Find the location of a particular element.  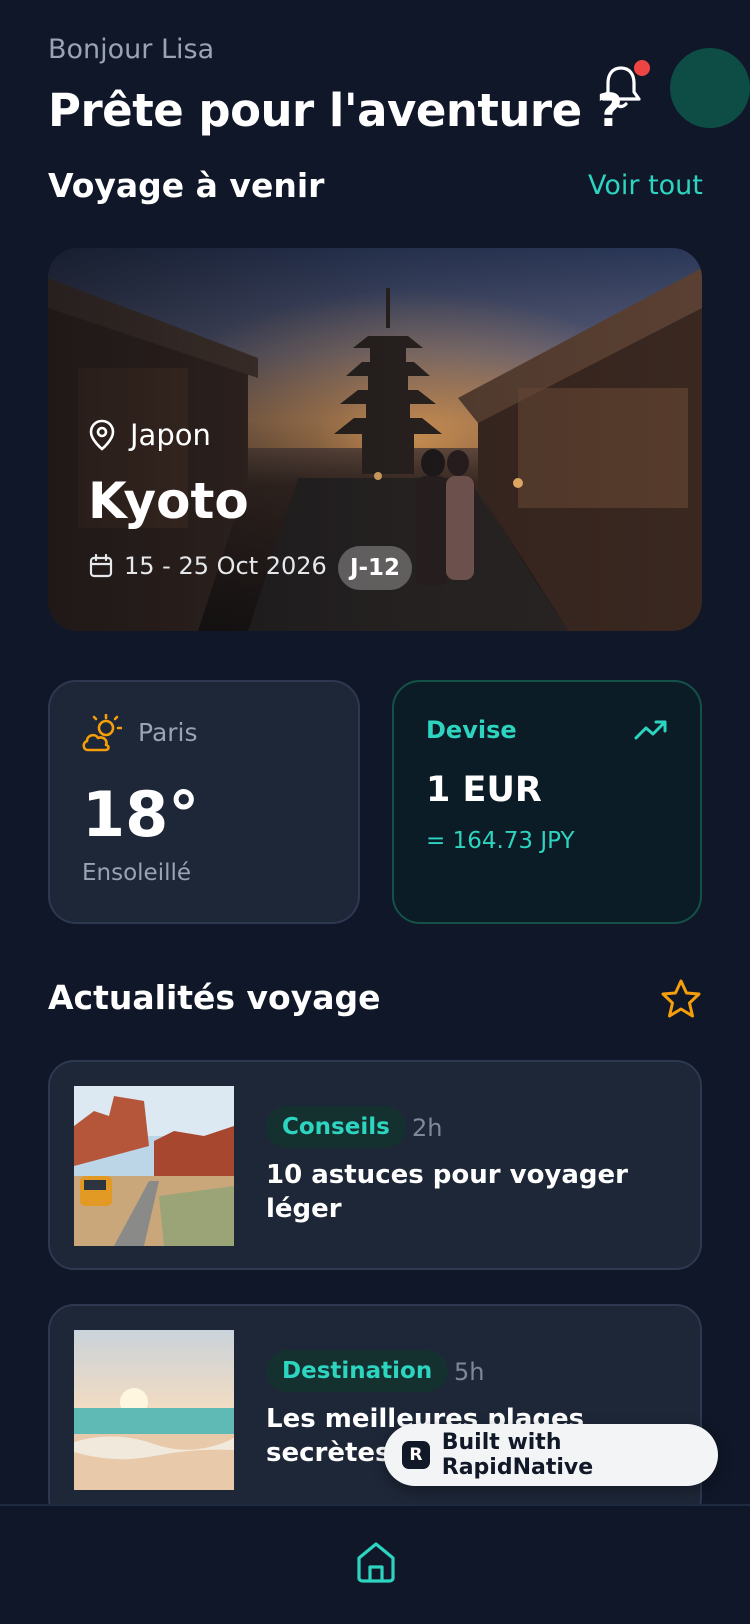

news-headline: 10 astuces pour voyager léger is located at coordinates (447, 1192).